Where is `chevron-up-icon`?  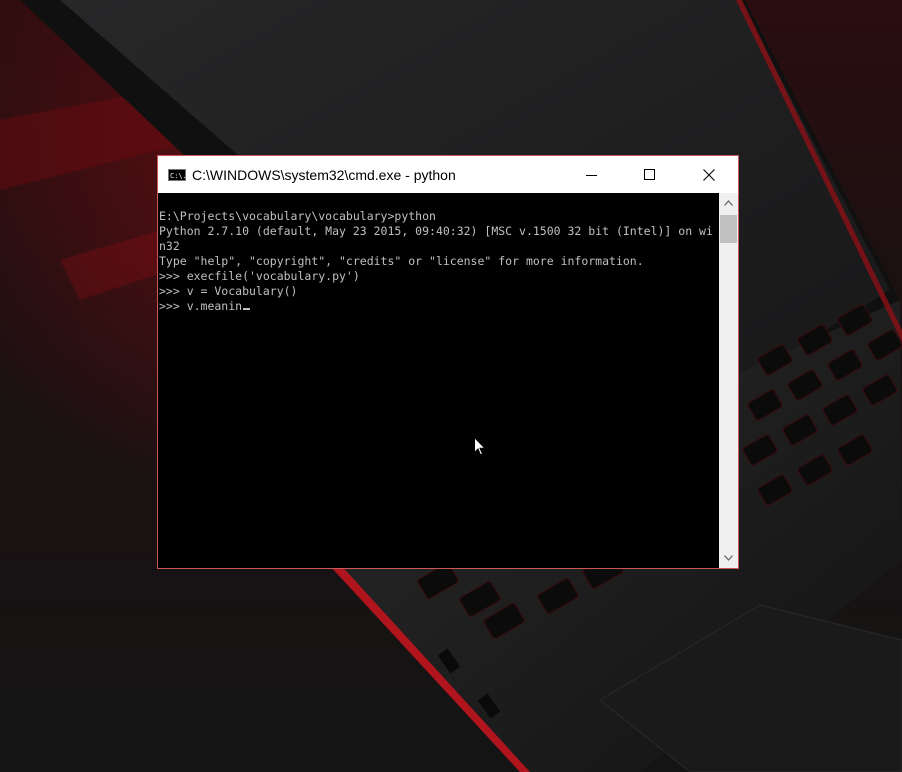
chevron-up-icon is located at coordinates (728, 203).